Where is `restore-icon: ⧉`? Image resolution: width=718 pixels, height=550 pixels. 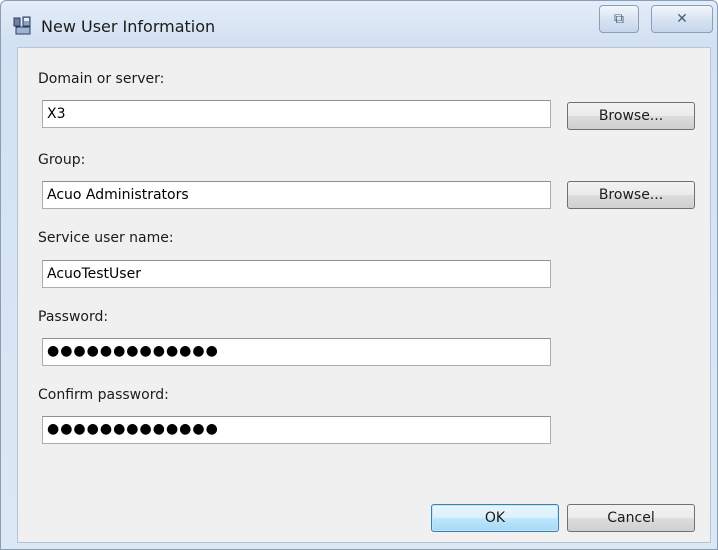
restore-icon: ⧉ is located at coordinates (619, 19).